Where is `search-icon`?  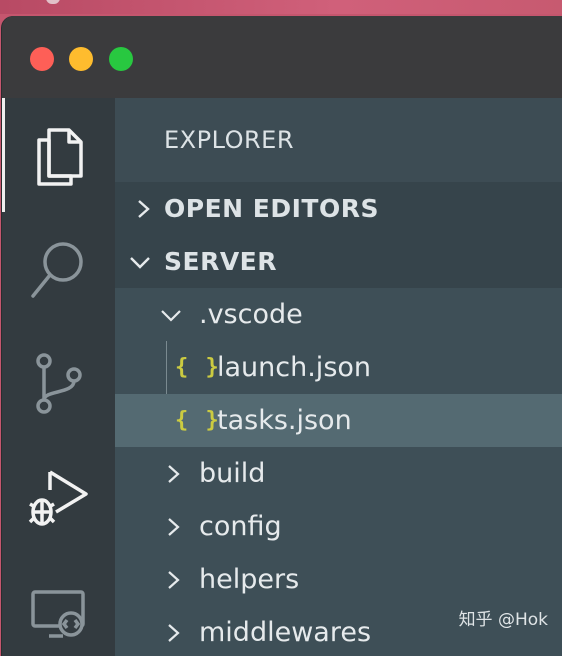 search-icon is located at coordinates (59, 270).